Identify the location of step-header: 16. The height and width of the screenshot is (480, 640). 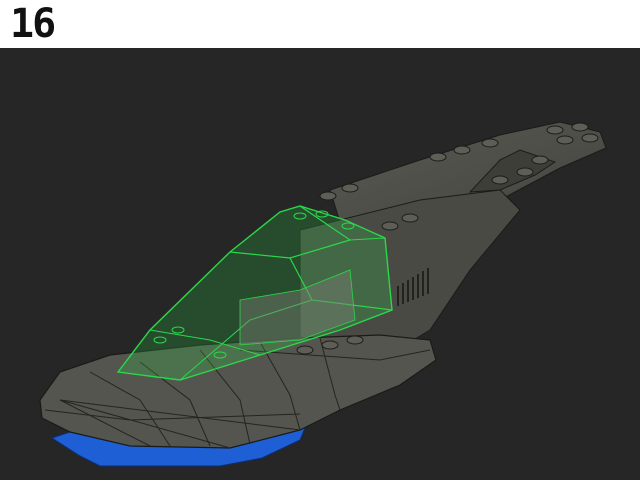
(320, 24).